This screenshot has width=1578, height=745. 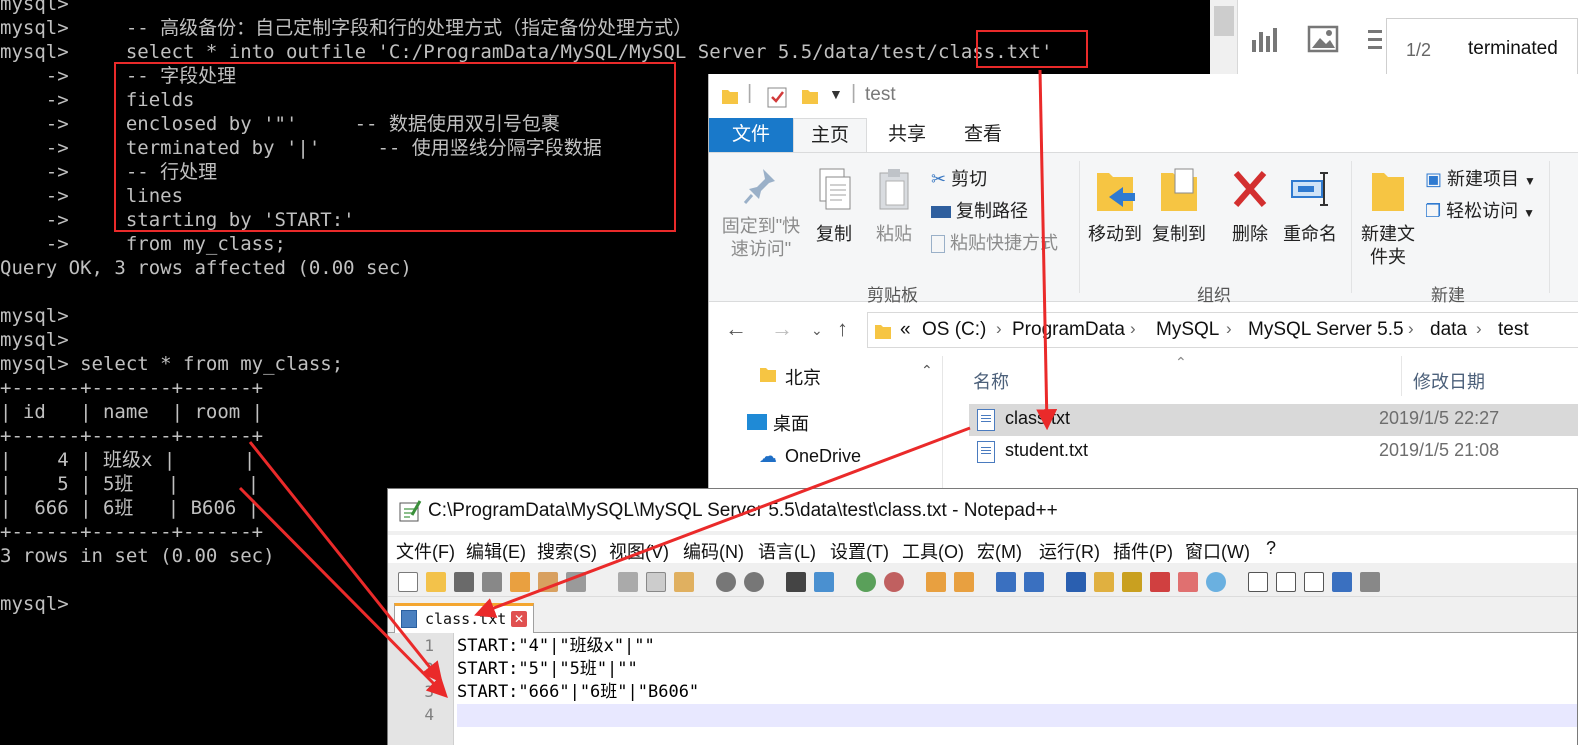 What do you see at coordinates (999, 551) in the screenshot?
I see `menu-macro: 宏(M)` at bounding box center [999, 551].